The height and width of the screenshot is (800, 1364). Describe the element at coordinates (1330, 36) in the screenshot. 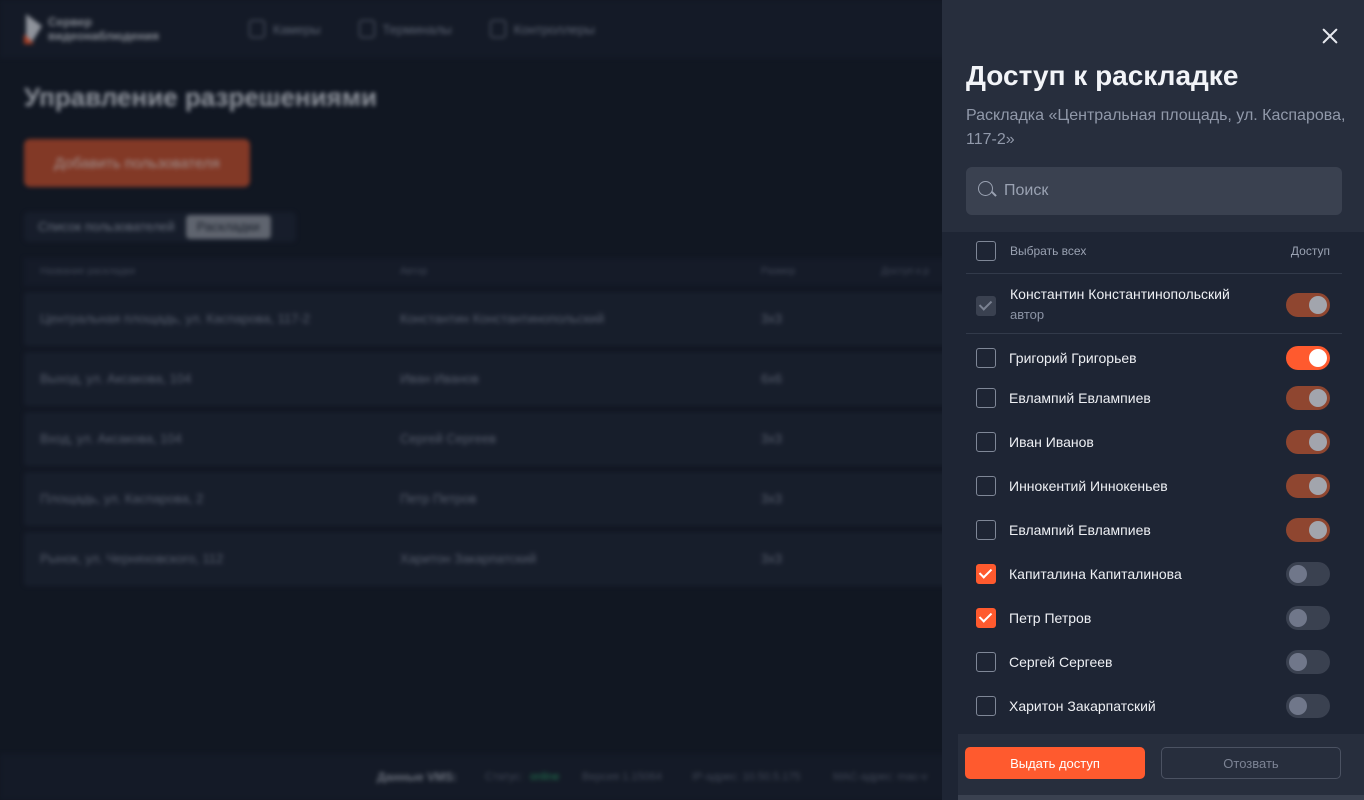

I see `close-icon` at that location.